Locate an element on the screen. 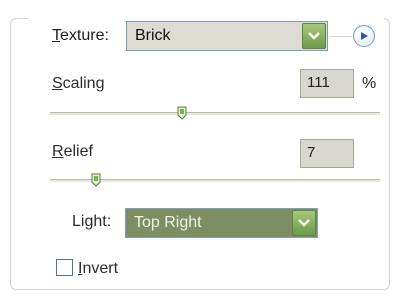 This screenshot has width=405, height=301. texture-dropdown-value: Brick is located at coordinates (153, 35).